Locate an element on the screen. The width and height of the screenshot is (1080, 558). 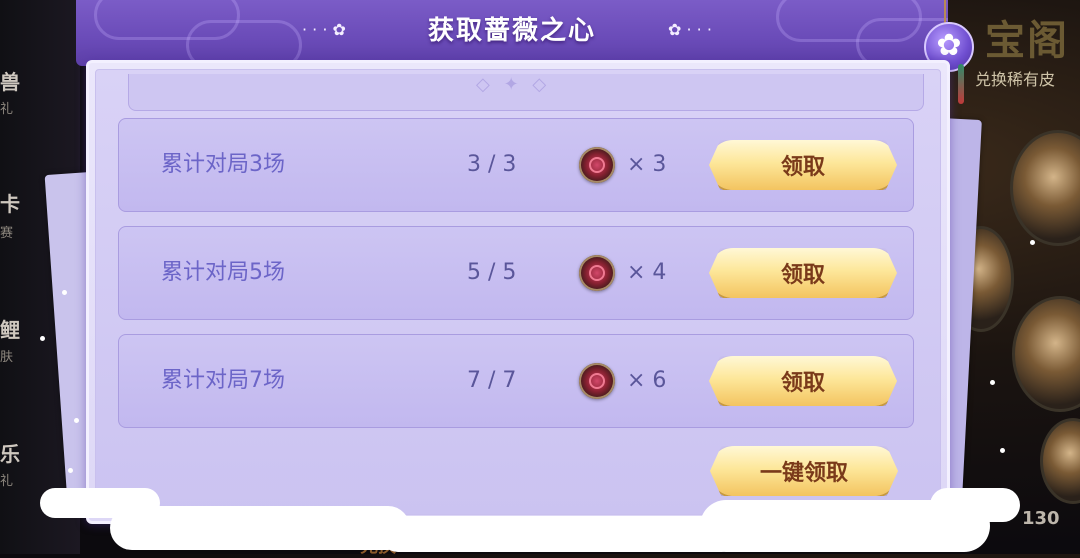
dialog-header: · · · ✿ 获取蔷薇之心 ✿ · · · is located at coordinates (512, 33).